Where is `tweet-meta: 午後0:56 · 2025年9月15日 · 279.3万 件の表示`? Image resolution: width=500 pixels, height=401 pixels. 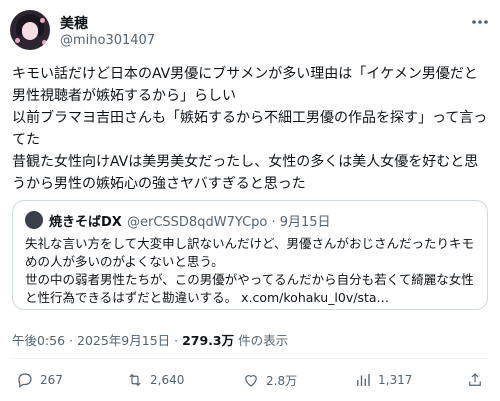 tweet-meta: 午後0:56 · 2025年9月15日 · 279.3万 件の表示 is located at coordinates (150, 339).